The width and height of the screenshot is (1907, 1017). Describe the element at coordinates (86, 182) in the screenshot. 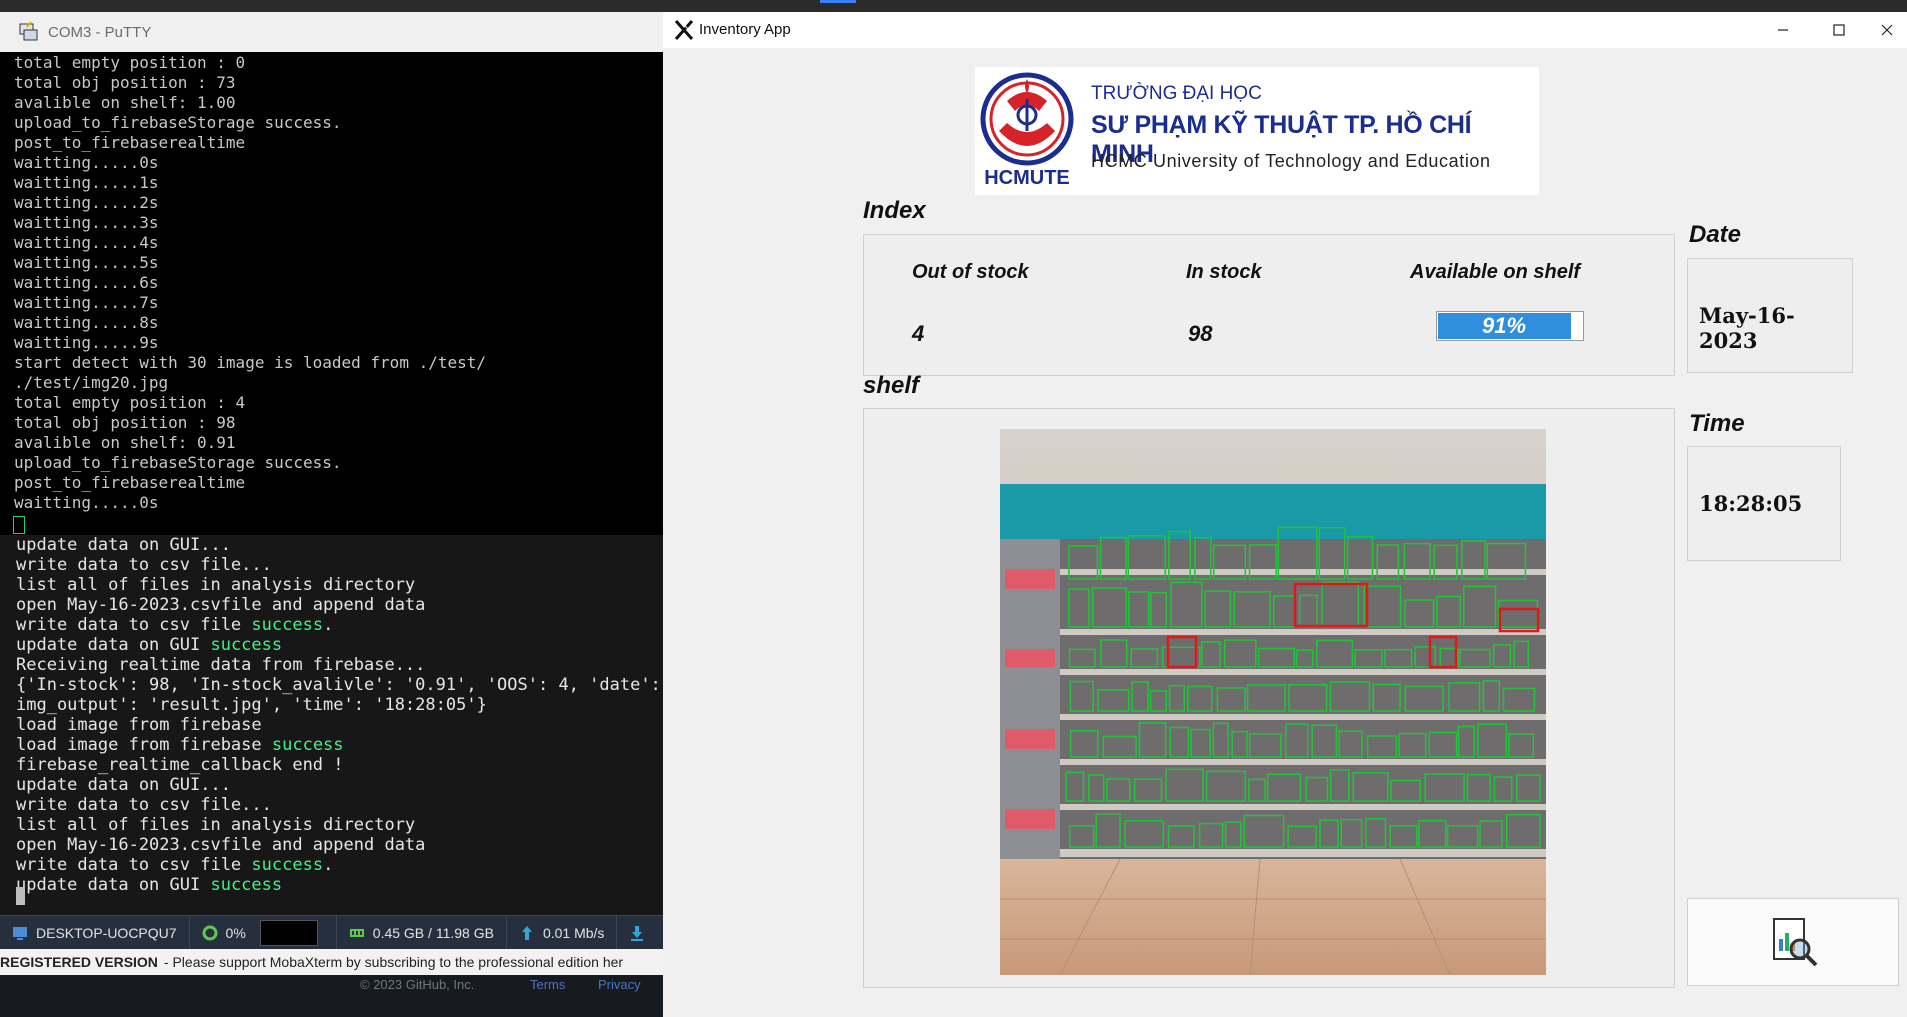

I see `putty-line: waitting.....1s` at that location.